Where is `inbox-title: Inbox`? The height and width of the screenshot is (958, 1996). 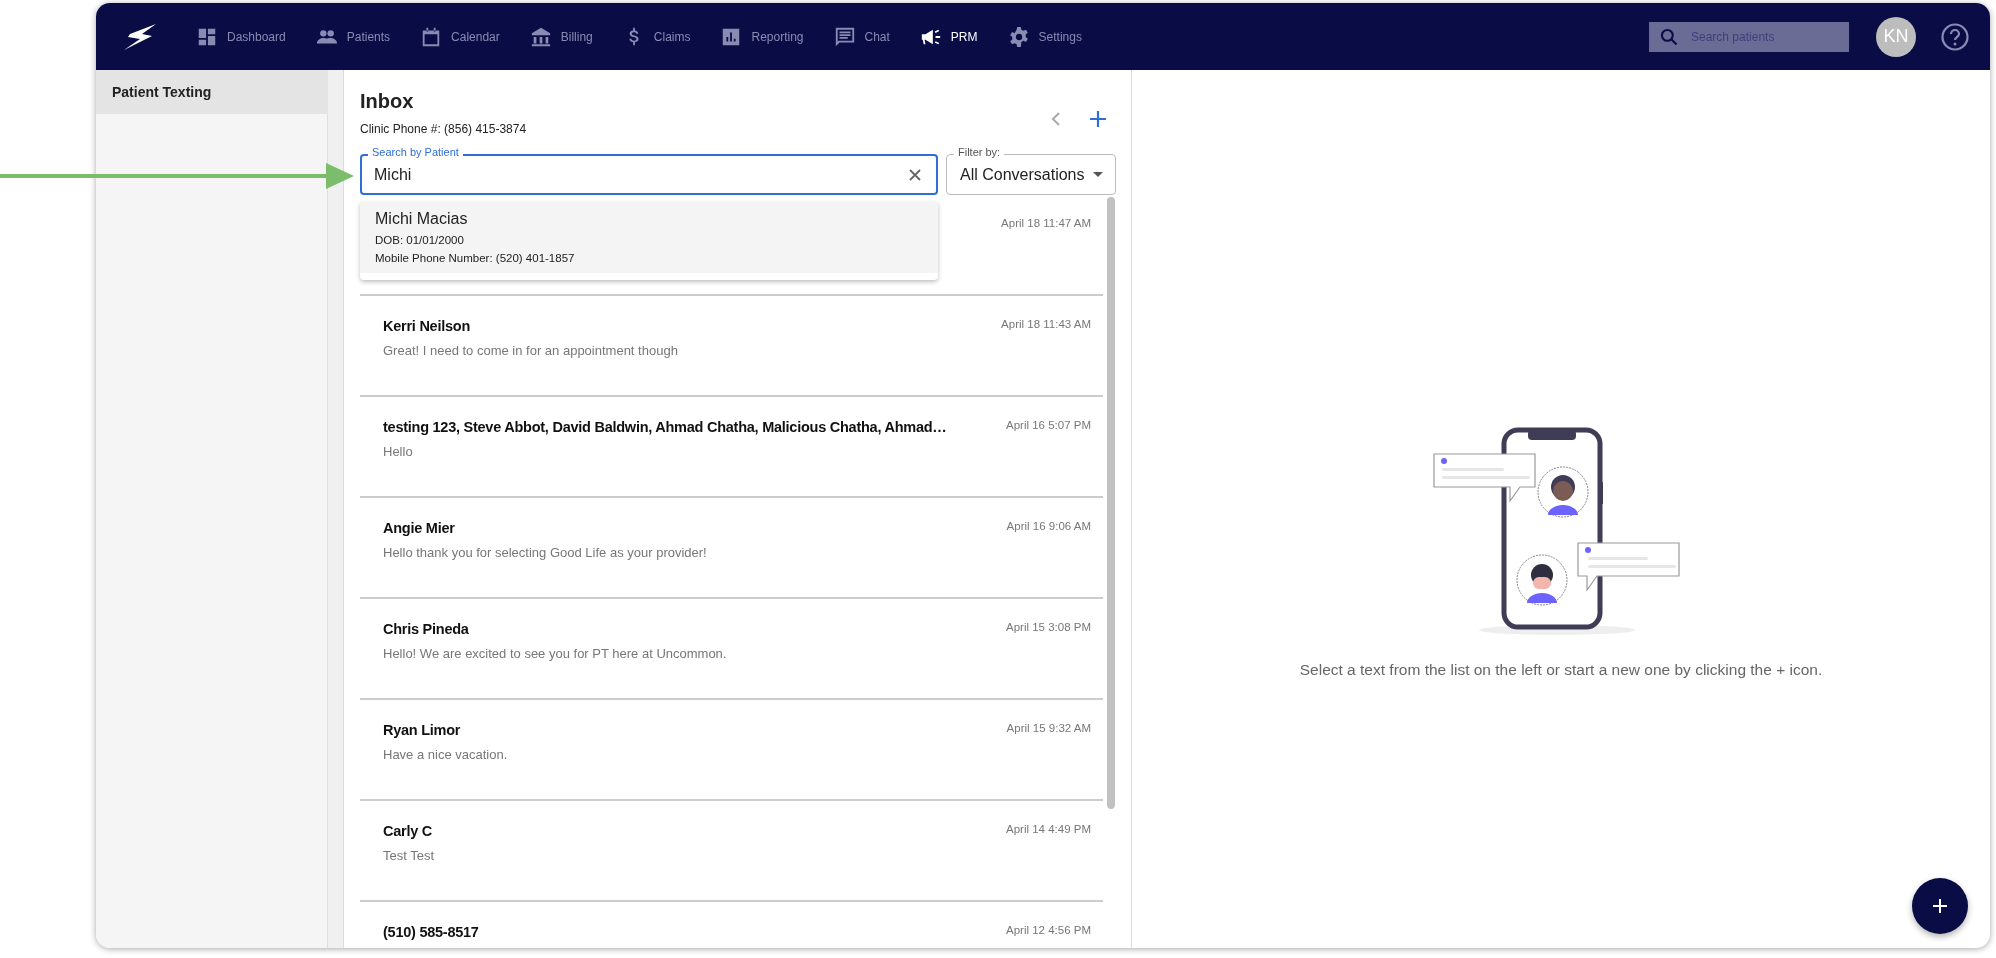 inbox-title: Inbox is located at coordinates (387, 101).